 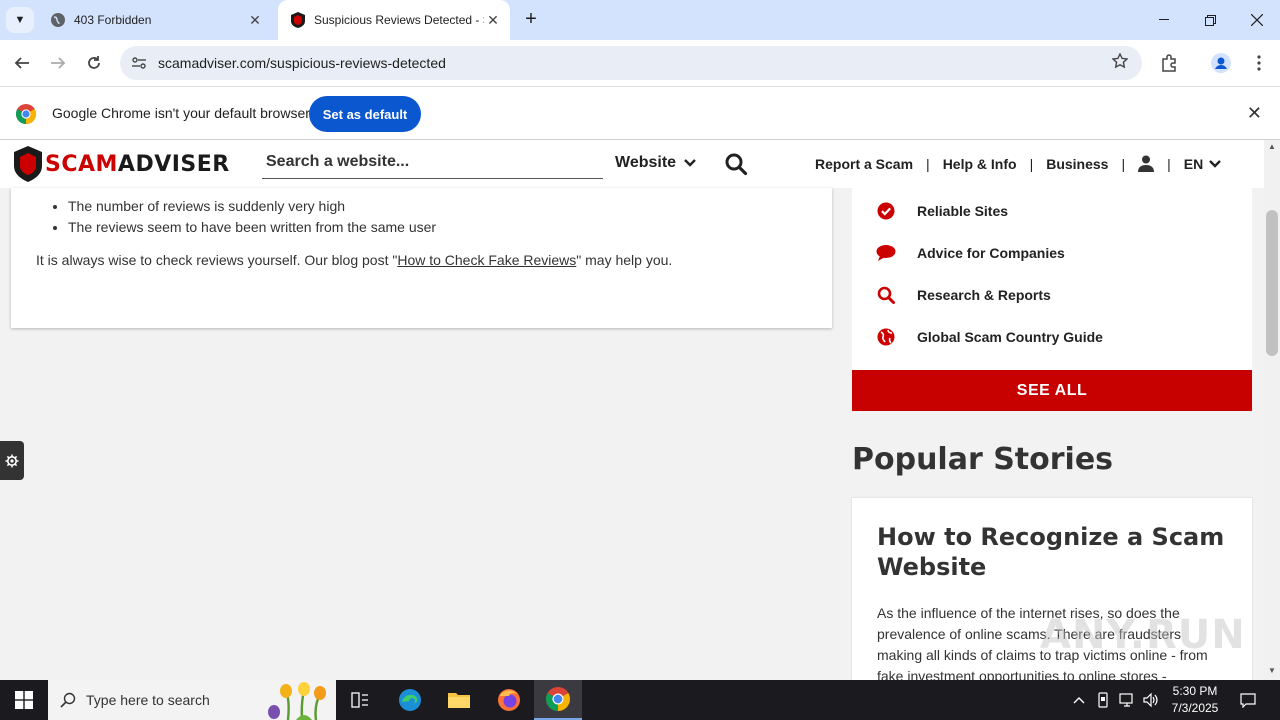 What do you see at coordinates (58, 63) in the screenshot?
I see `forward-button` at bounding box center [58, 63].